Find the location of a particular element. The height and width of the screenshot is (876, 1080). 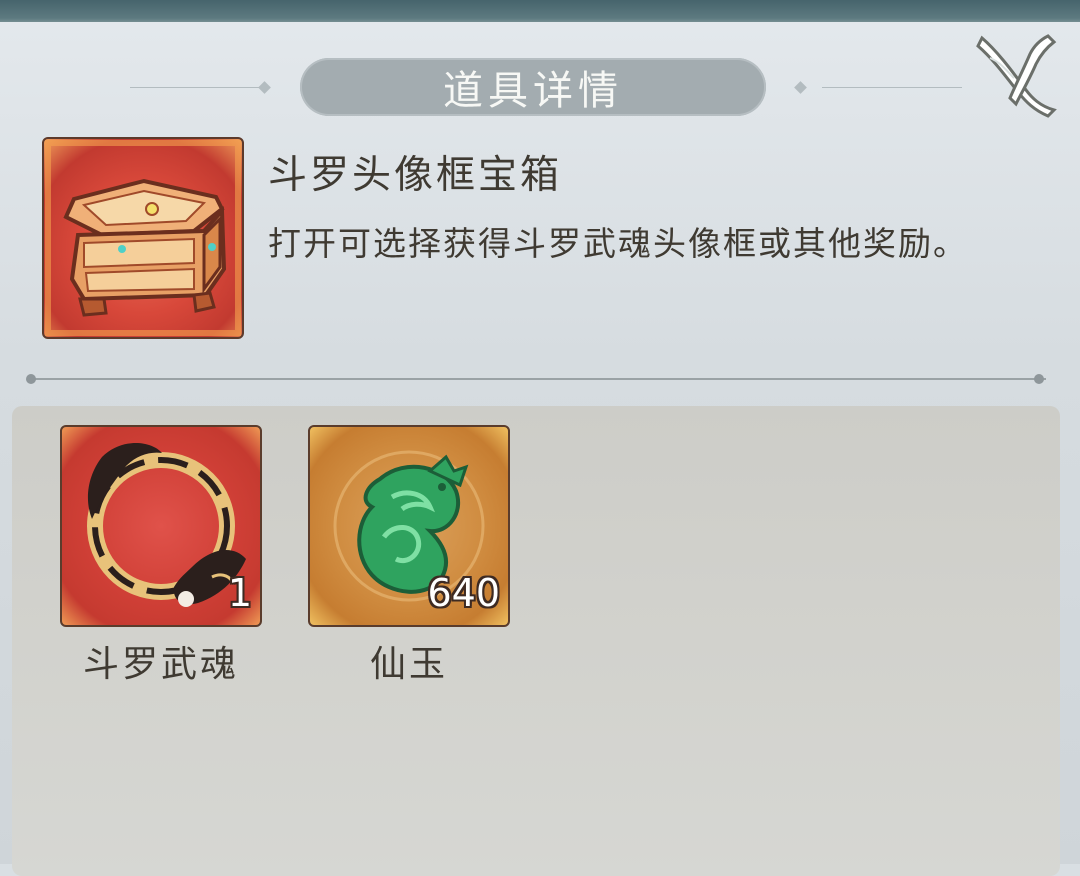

reward-label: 斗罗武魂 is located at coordinates (160, 664).